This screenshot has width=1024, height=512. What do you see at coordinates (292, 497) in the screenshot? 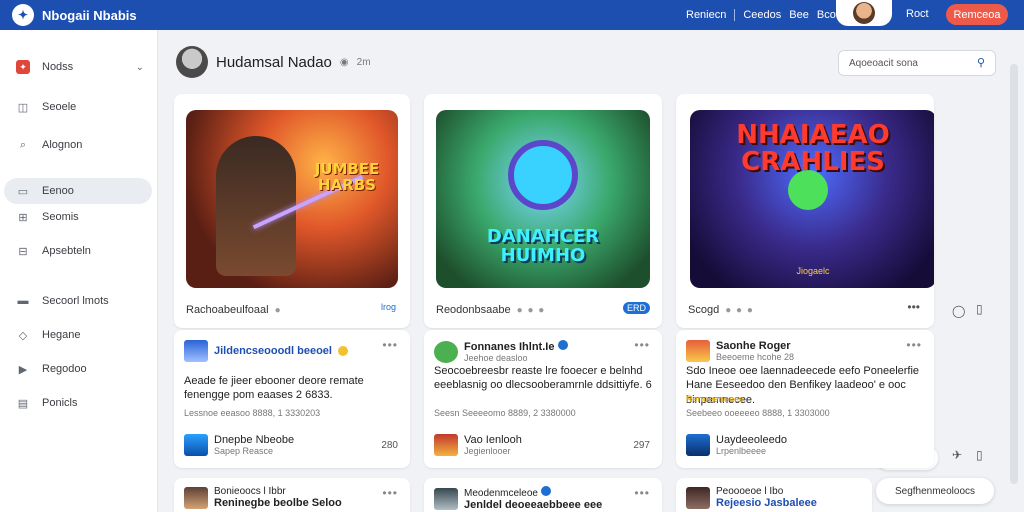
I see `post-header: Bonieoocs l Ibbr Reninegbe beolbe Seloo` at bounding box center [292, 497].